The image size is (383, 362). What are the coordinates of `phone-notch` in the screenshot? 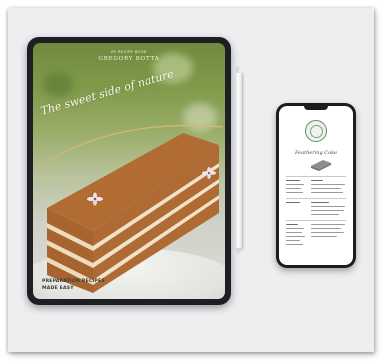 It's located at (316, 108).